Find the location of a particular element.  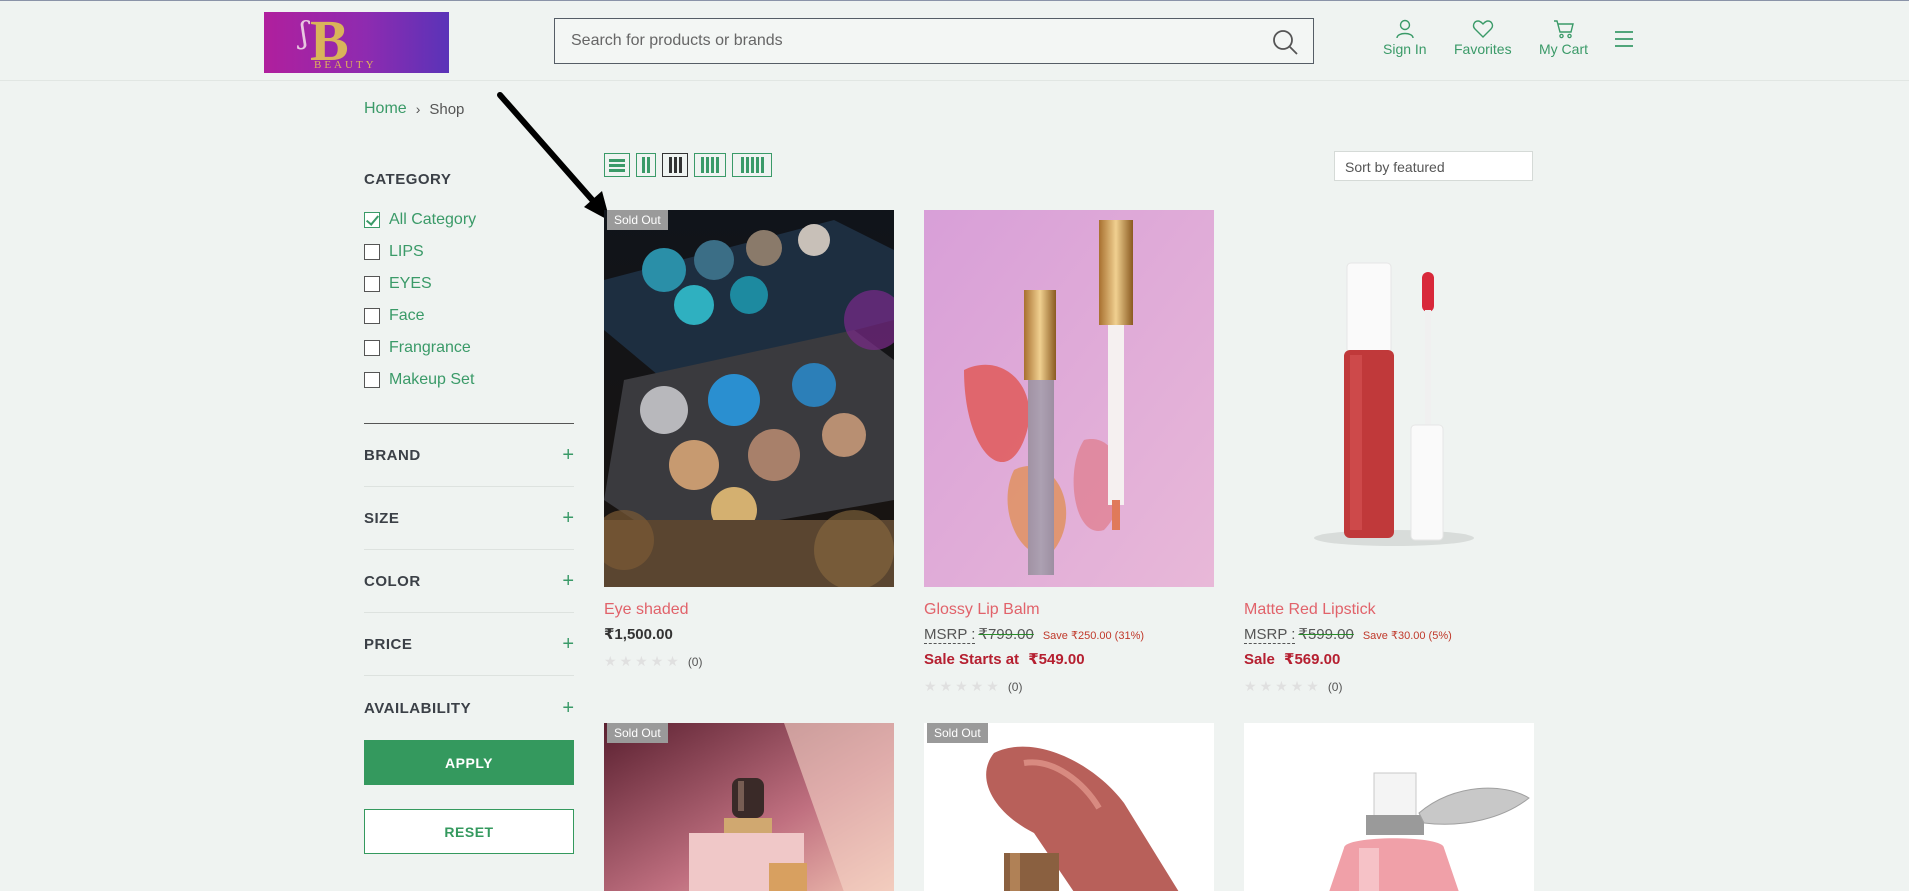

product-name: Matte Red Lipstick is located at coordinates (1389, 610).